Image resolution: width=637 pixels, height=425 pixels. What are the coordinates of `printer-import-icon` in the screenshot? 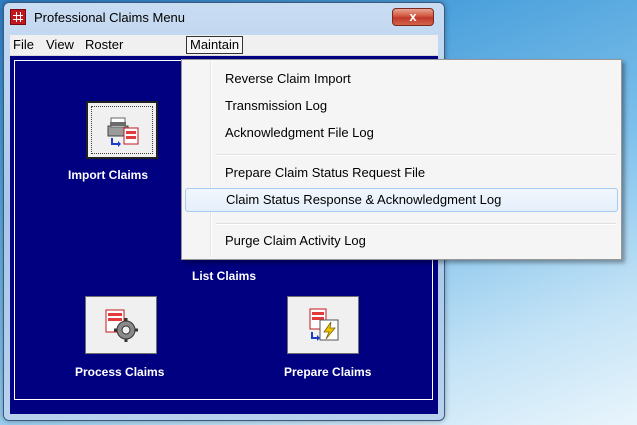 It's located at (123, 132).